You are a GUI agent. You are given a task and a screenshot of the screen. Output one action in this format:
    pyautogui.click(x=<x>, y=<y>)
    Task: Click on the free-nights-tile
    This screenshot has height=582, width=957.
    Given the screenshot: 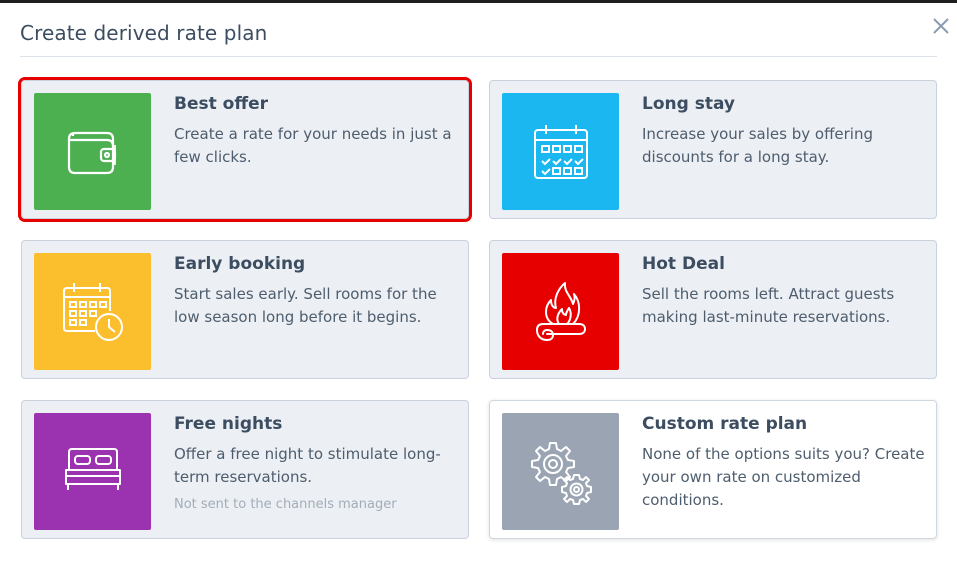 What is the action you would take?
    pyautogui.click(x=92, y=471)
    